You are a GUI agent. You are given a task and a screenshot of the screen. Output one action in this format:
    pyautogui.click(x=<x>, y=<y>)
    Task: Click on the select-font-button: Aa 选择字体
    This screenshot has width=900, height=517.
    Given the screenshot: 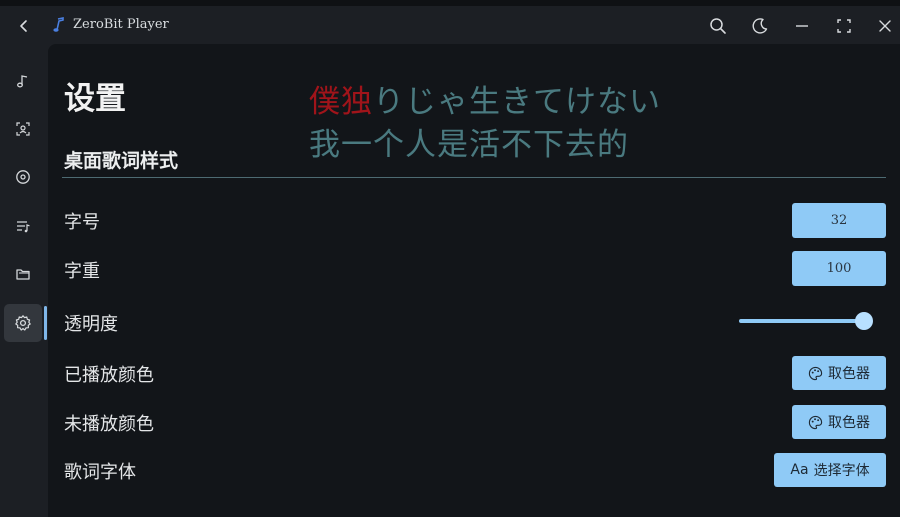 What is the action you would take?
    pyautogui.click(x=830, y=470)
    